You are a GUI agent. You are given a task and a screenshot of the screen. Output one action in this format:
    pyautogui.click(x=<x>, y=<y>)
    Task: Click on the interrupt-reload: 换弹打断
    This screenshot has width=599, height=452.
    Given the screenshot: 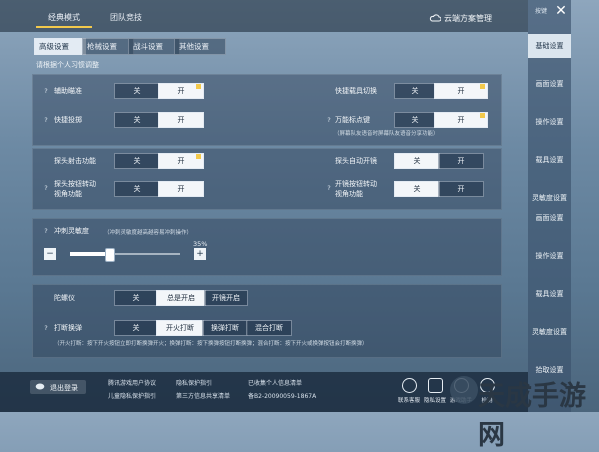 What is the action you would take?
    pyautogui.click(x=225, y=328)
    